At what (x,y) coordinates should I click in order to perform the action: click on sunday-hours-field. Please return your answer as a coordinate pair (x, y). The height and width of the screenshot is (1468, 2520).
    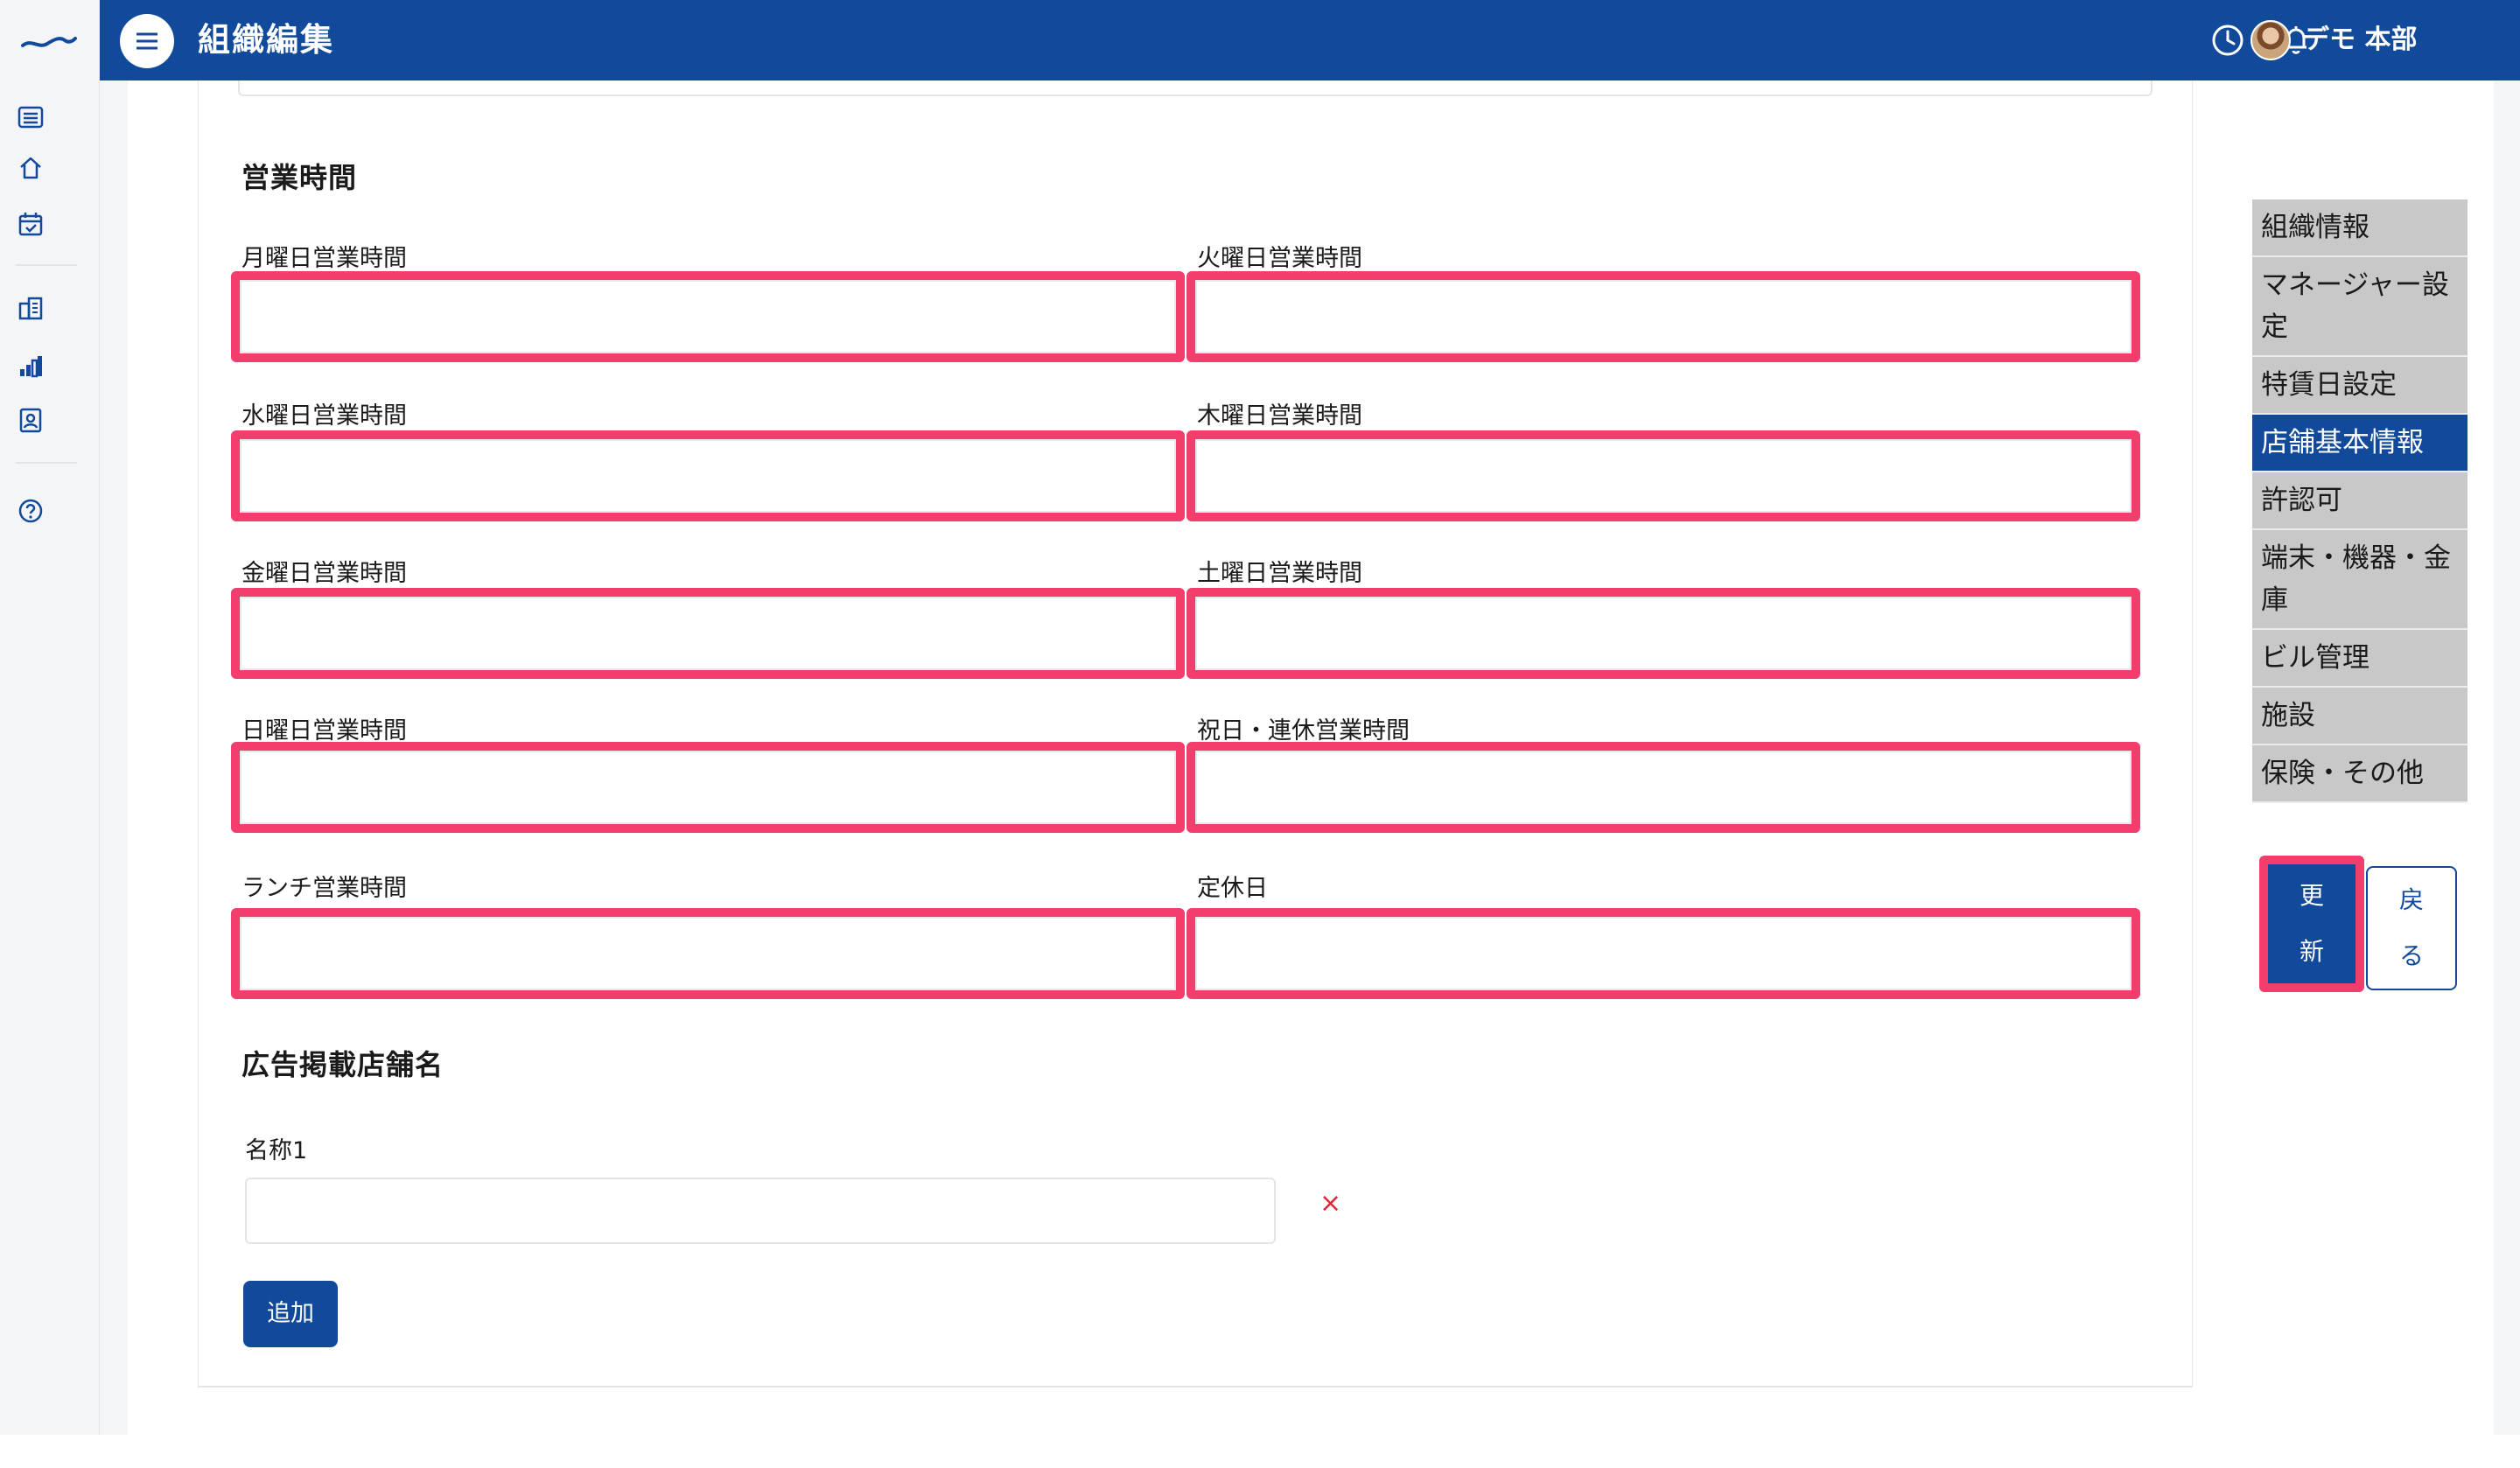
    Looking at the image, I should click on (708, 787).